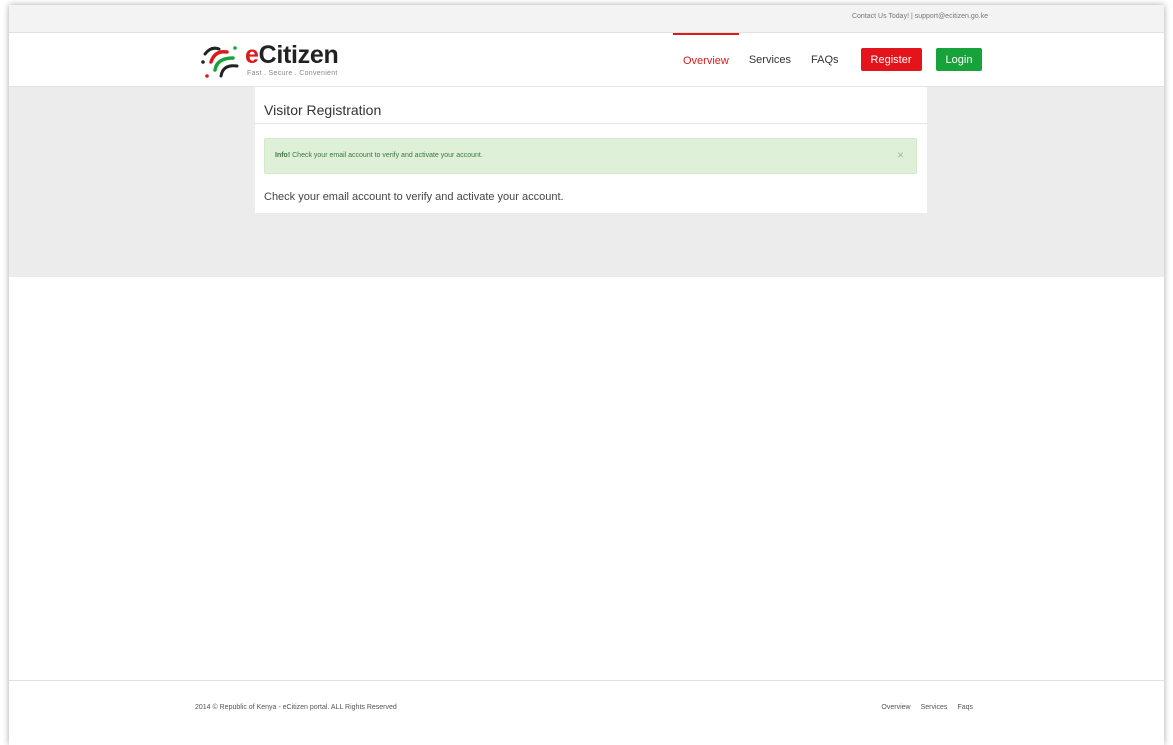 This screenshot has width=1173, height=745. I want to click on footer-links: Overview Services Faqs, so click(922, 707).